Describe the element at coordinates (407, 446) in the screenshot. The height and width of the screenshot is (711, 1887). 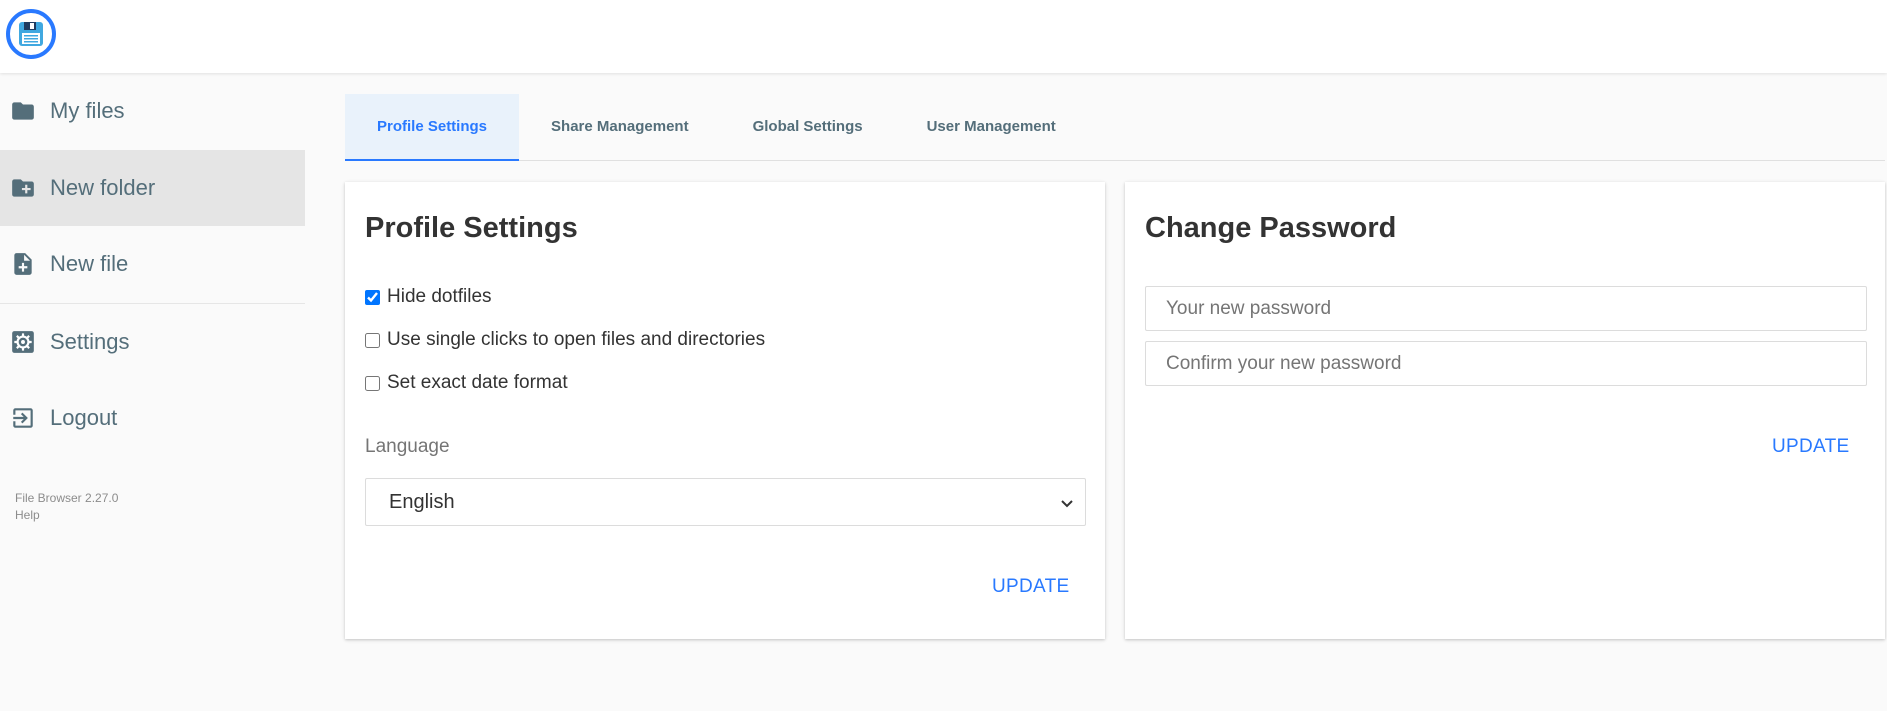
I see `language-label: Language` at that location.